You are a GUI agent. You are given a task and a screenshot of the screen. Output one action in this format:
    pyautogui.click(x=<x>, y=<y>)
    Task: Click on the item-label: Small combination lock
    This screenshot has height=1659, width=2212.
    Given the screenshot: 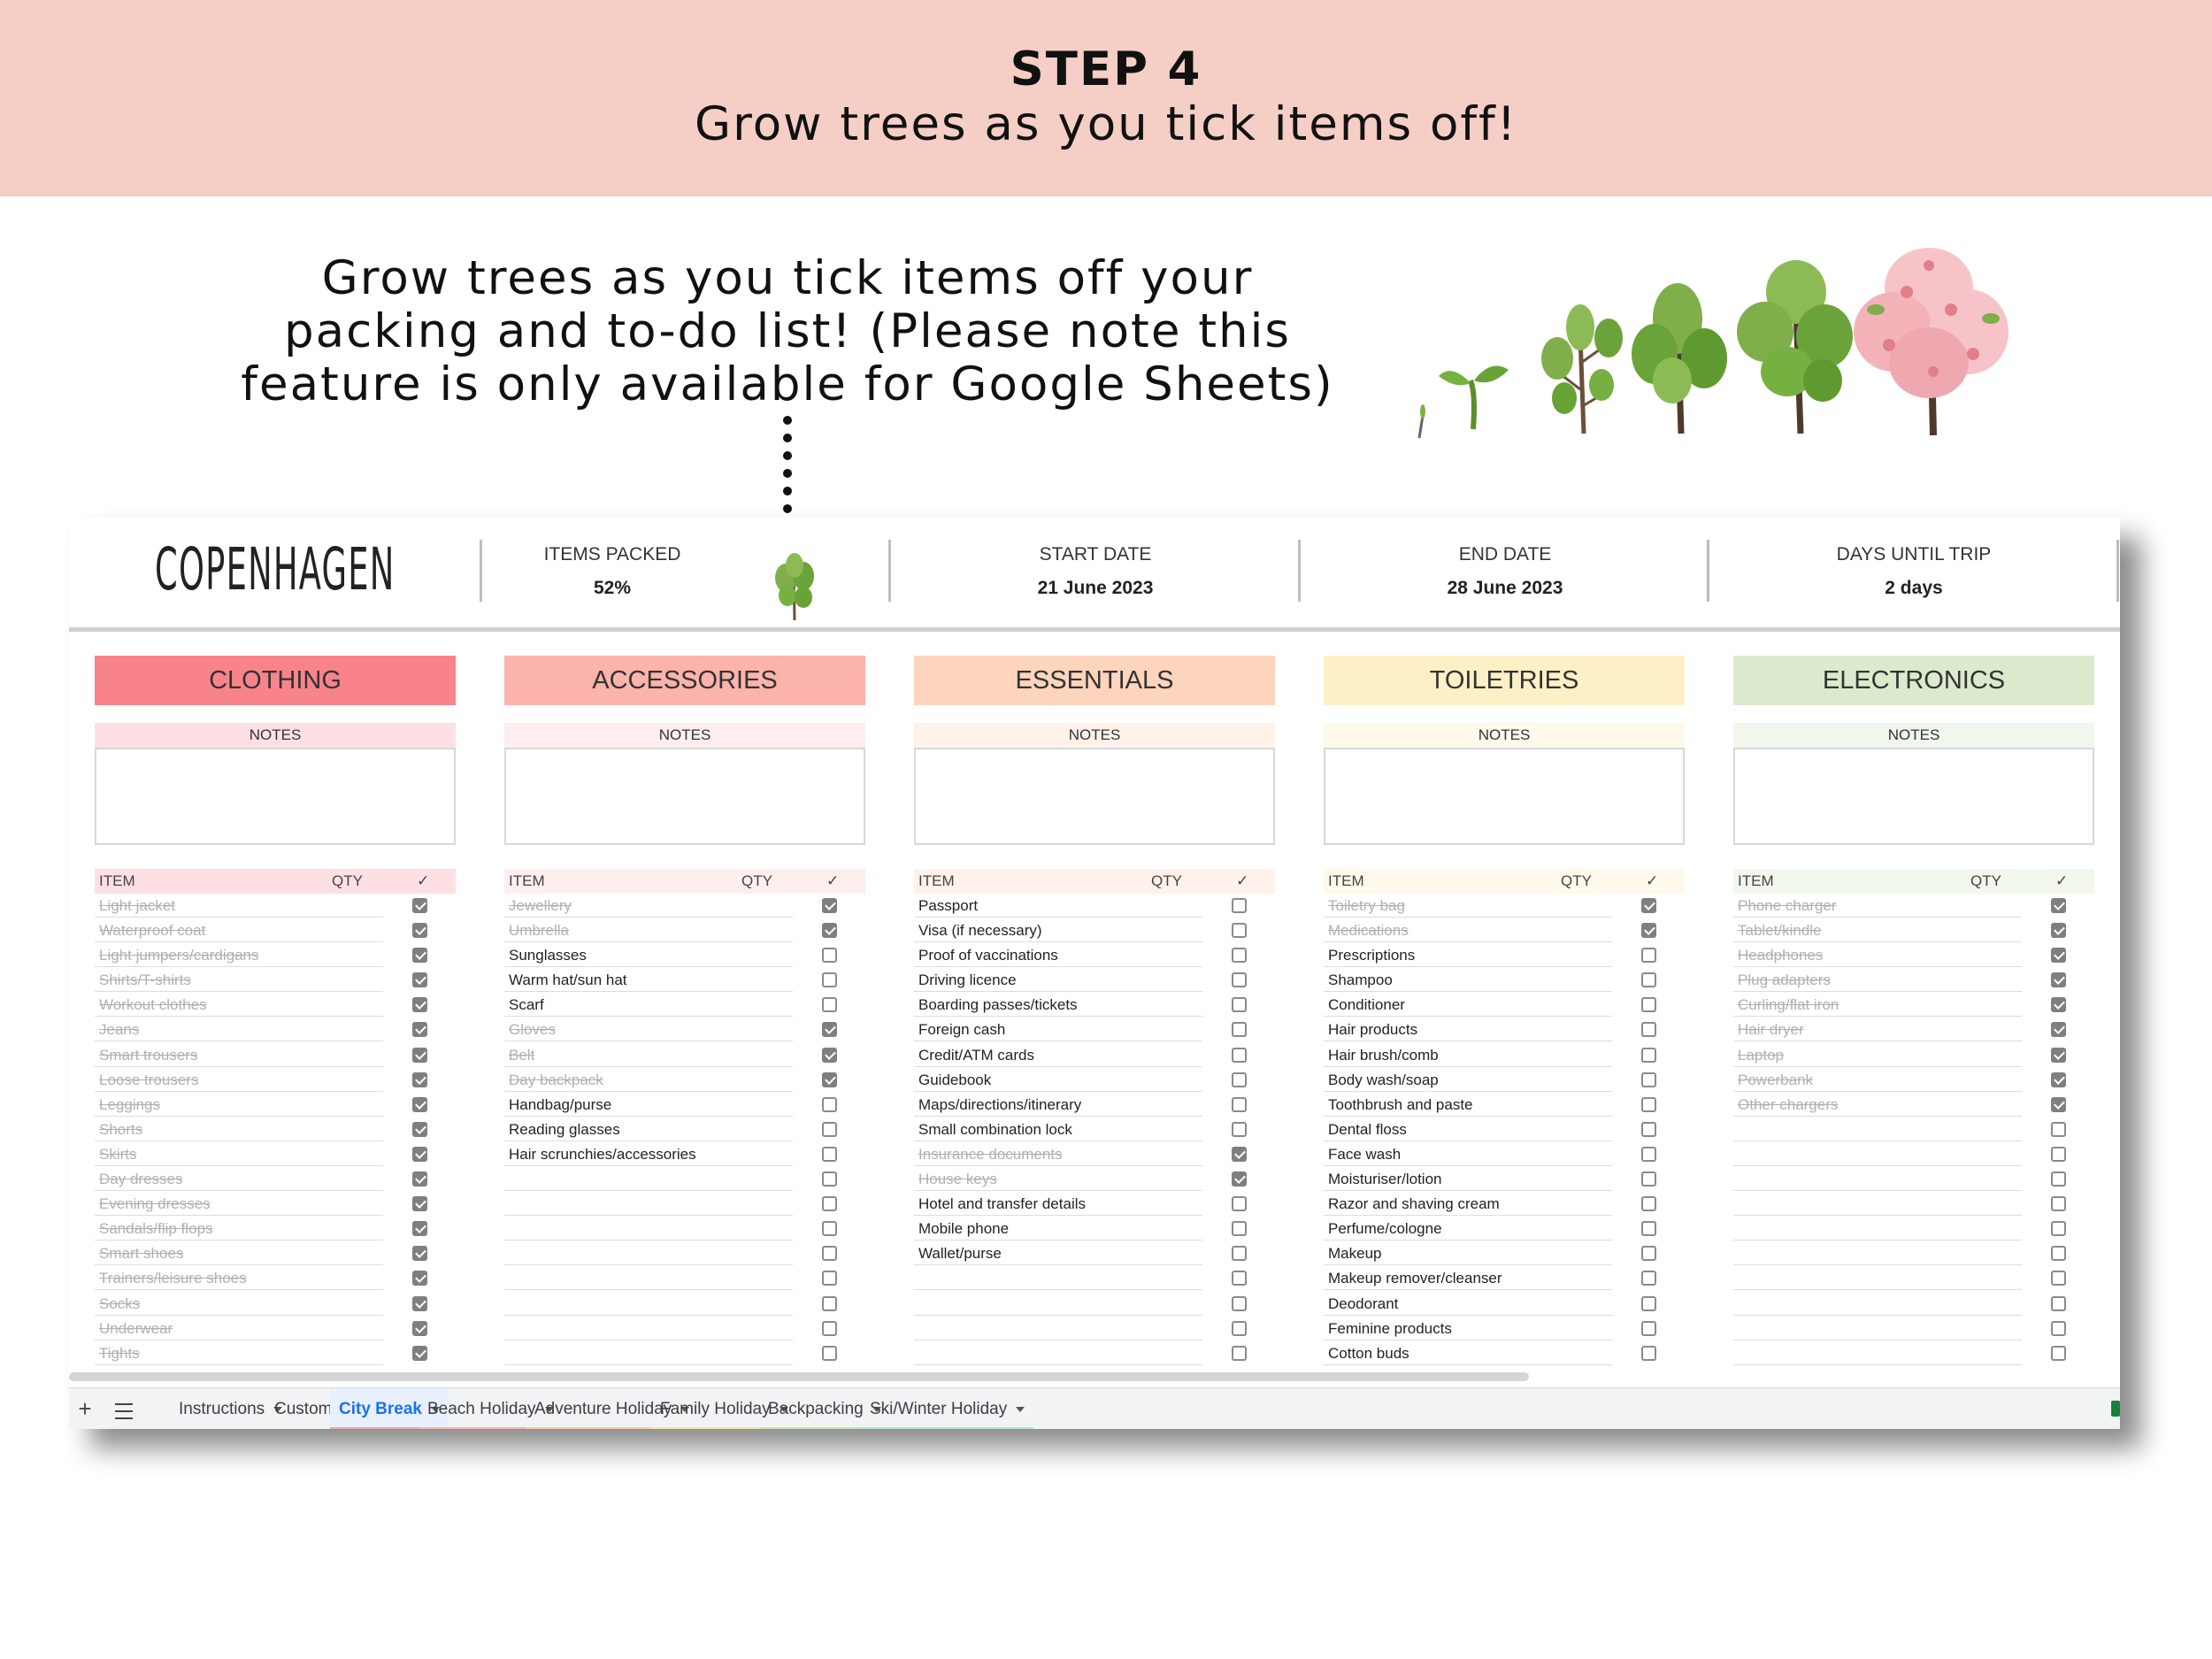 What is the action you would take?
    pyautogui.click(x=1060, y=1130)
    